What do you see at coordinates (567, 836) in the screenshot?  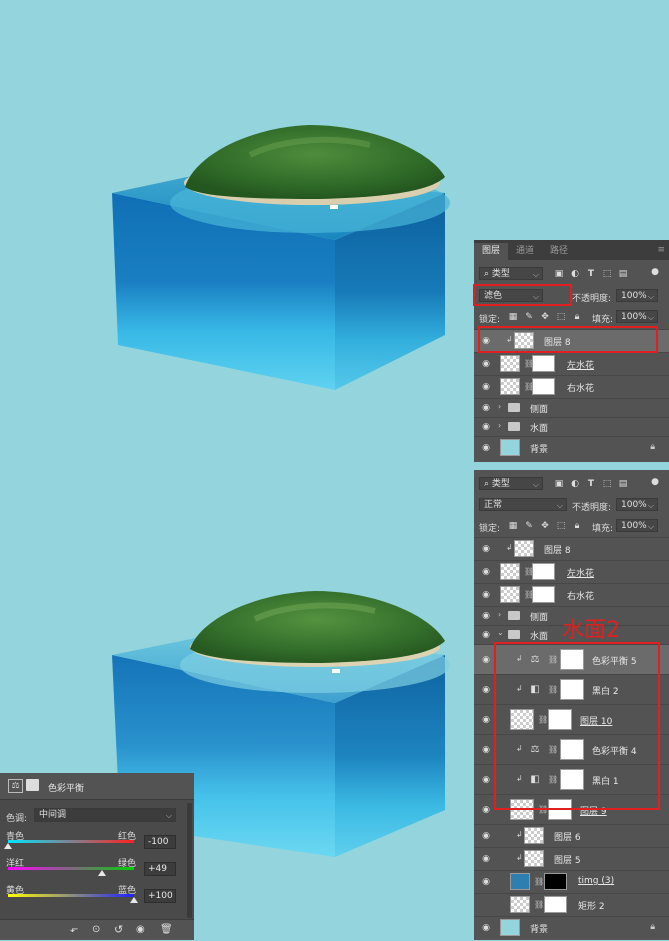 I see `layer-name: 图层 6` at bounding box center [567, 836].